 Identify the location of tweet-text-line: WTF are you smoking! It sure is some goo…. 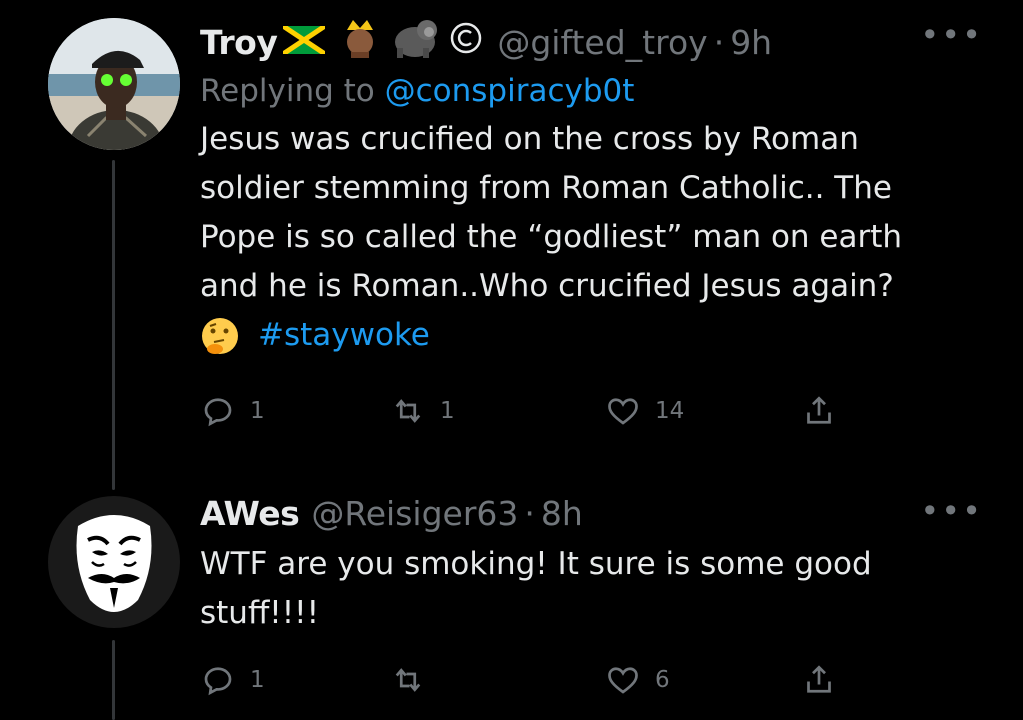
(536, 564).